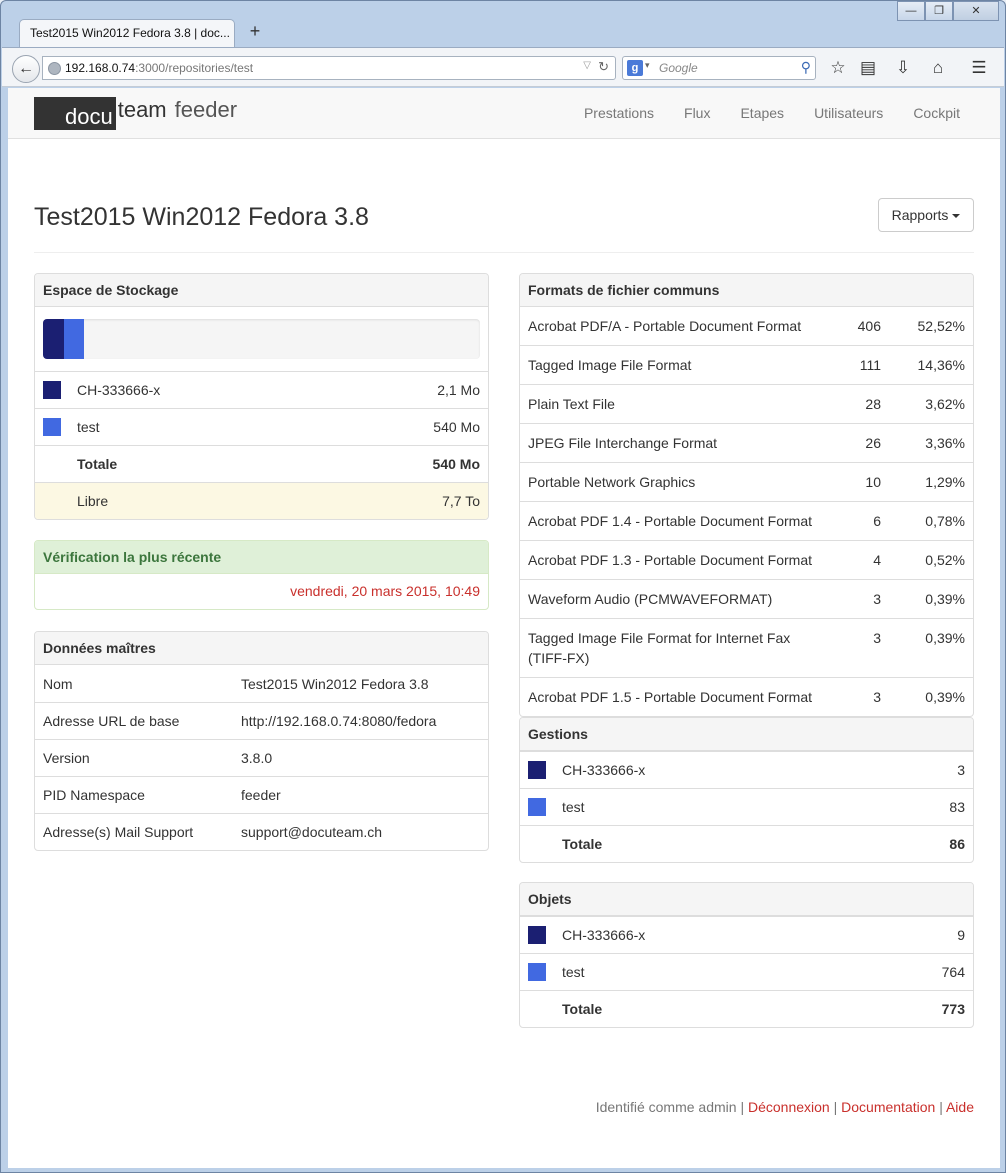  I want to click on format-count: 406, so click(869, 326).